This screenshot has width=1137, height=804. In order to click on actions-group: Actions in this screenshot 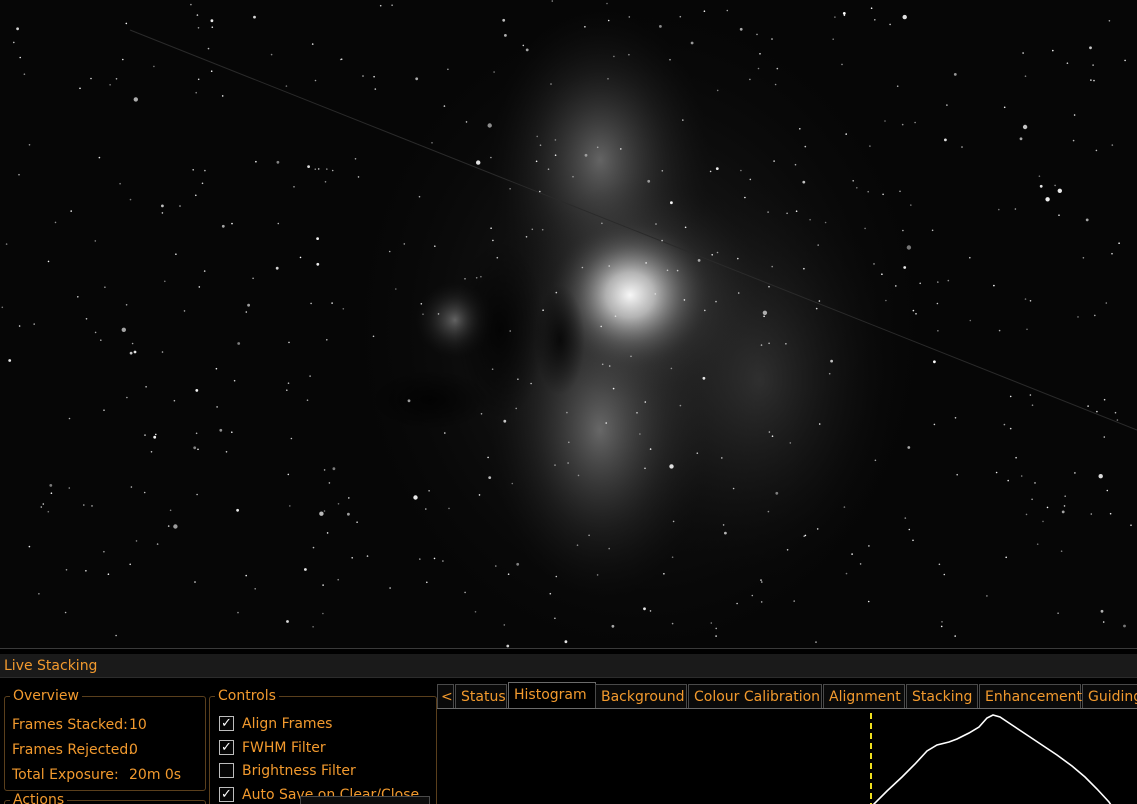, I will do `click(105, 798)`.